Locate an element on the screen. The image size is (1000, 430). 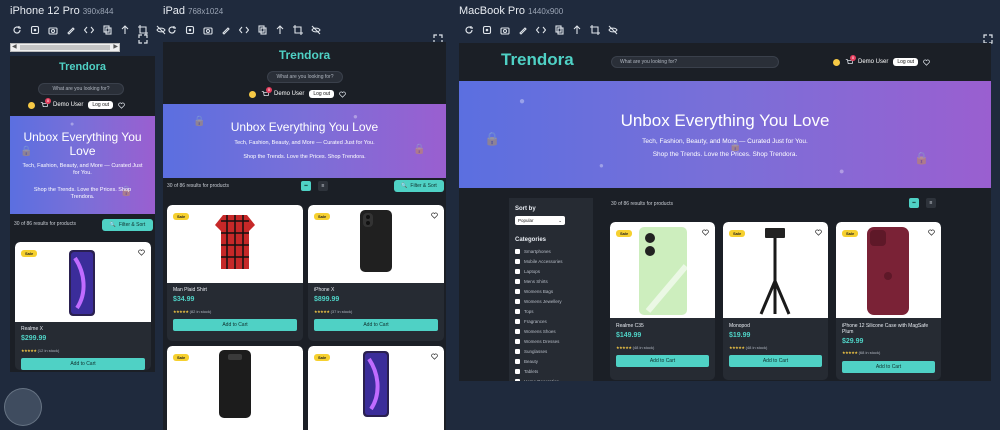
category-item: Mobile Accessories is located at coordinates (539, 261).